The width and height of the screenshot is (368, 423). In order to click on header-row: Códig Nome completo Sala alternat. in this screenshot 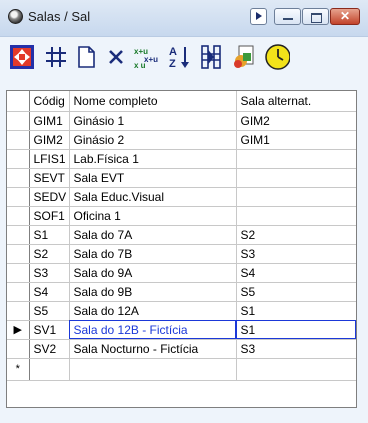, I will do `click(181, 101)`.